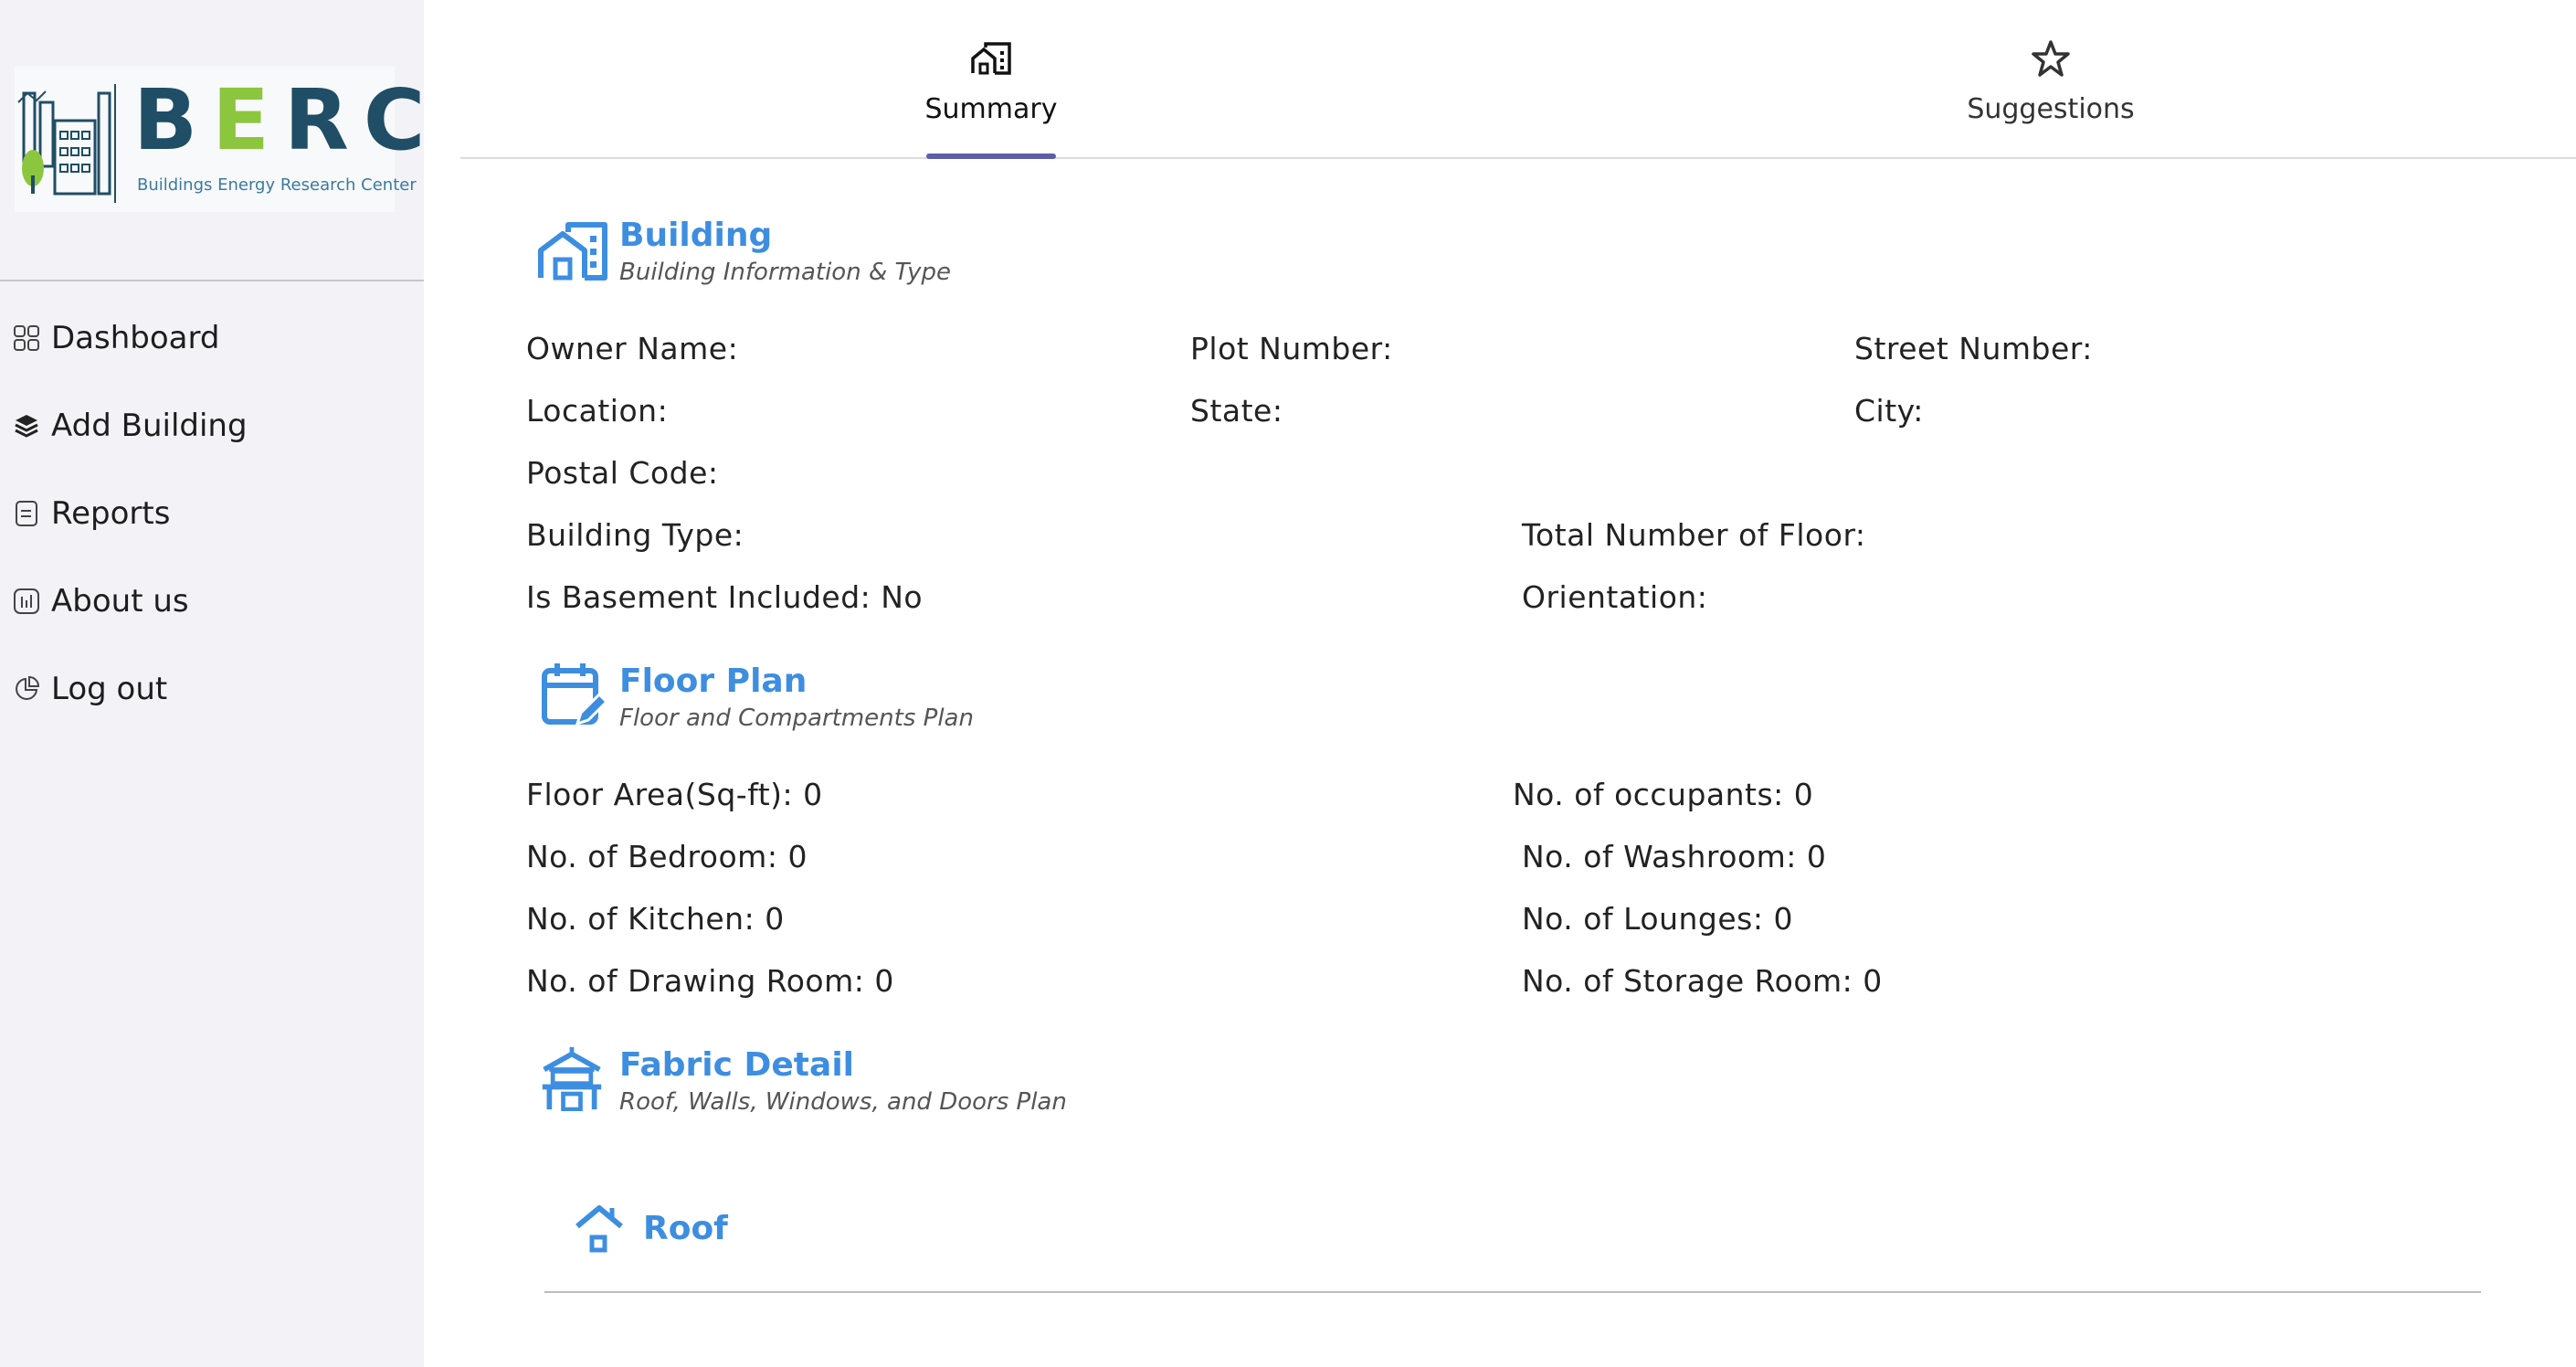 This screenshot has height=1367, width=2576. Describe the element at coordinates (135, 338) in the screenshot. I see `sidebar-item-label: Dashboard` at that location.